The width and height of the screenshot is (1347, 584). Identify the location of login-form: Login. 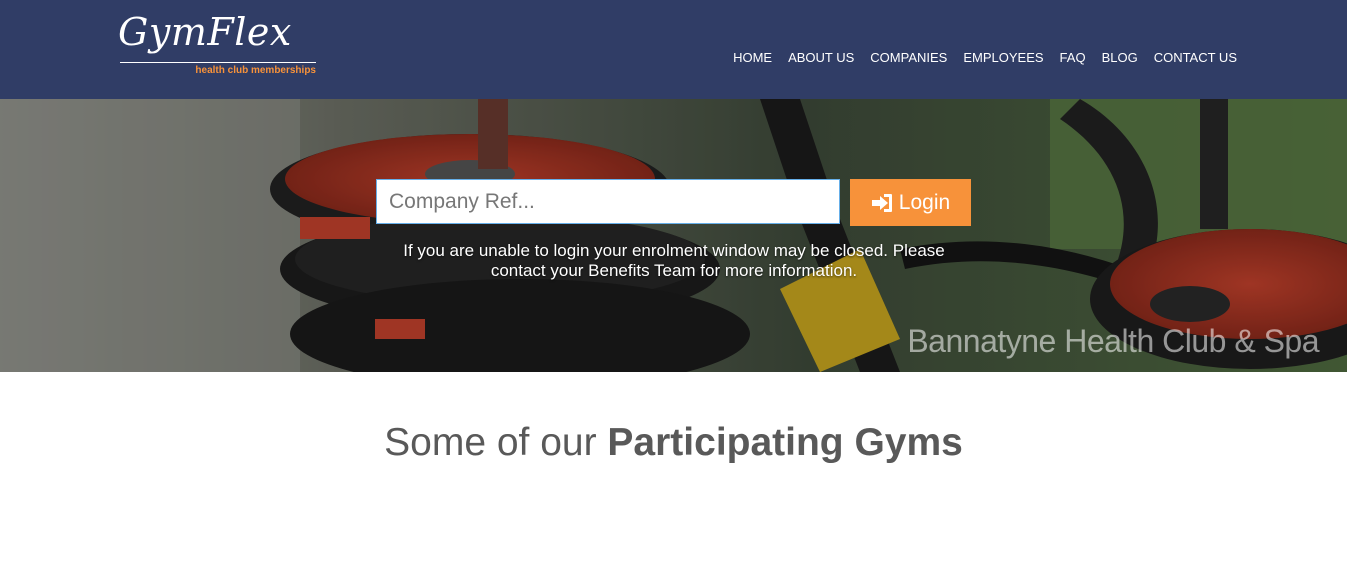
(673, 202).